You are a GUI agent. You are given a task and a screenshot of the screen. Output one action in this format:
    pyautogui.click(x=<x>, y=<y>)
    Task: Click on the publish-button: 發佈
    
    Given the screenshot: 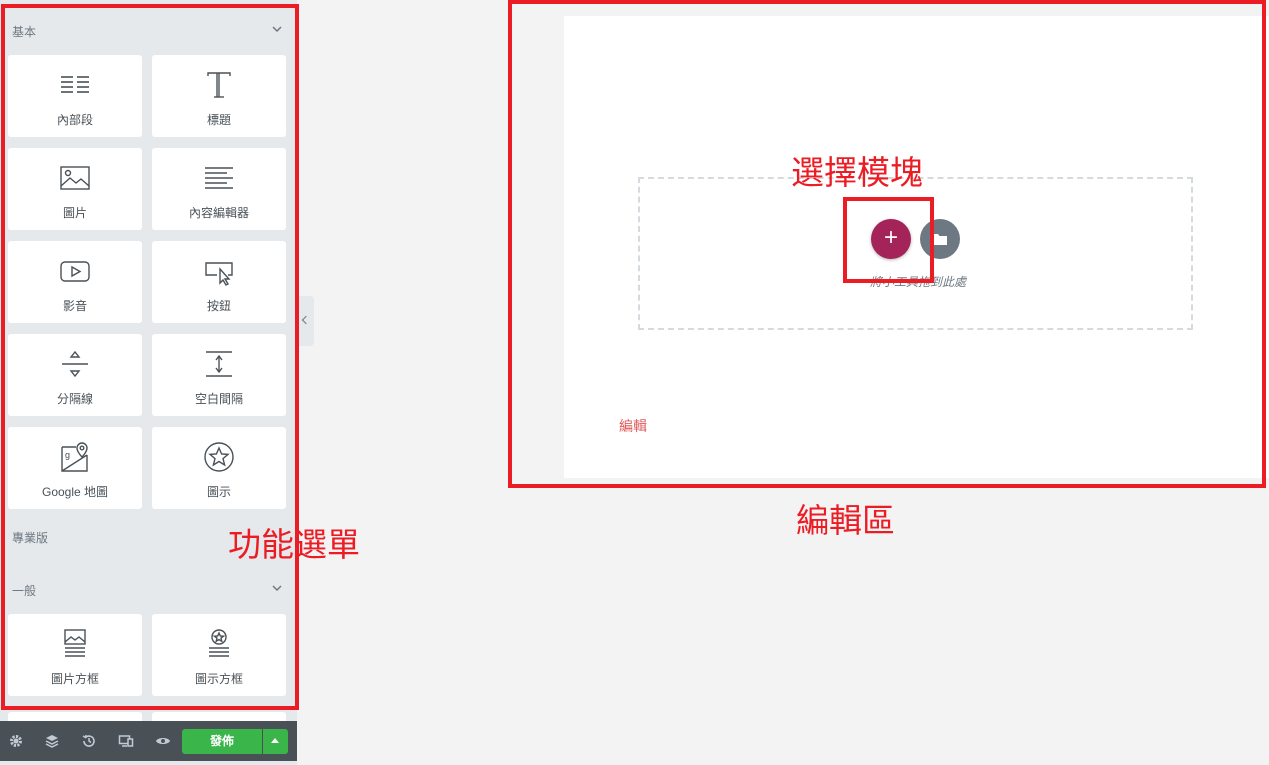 What is the action you would take?
    pyautogui.click(x=222, y=741)
    